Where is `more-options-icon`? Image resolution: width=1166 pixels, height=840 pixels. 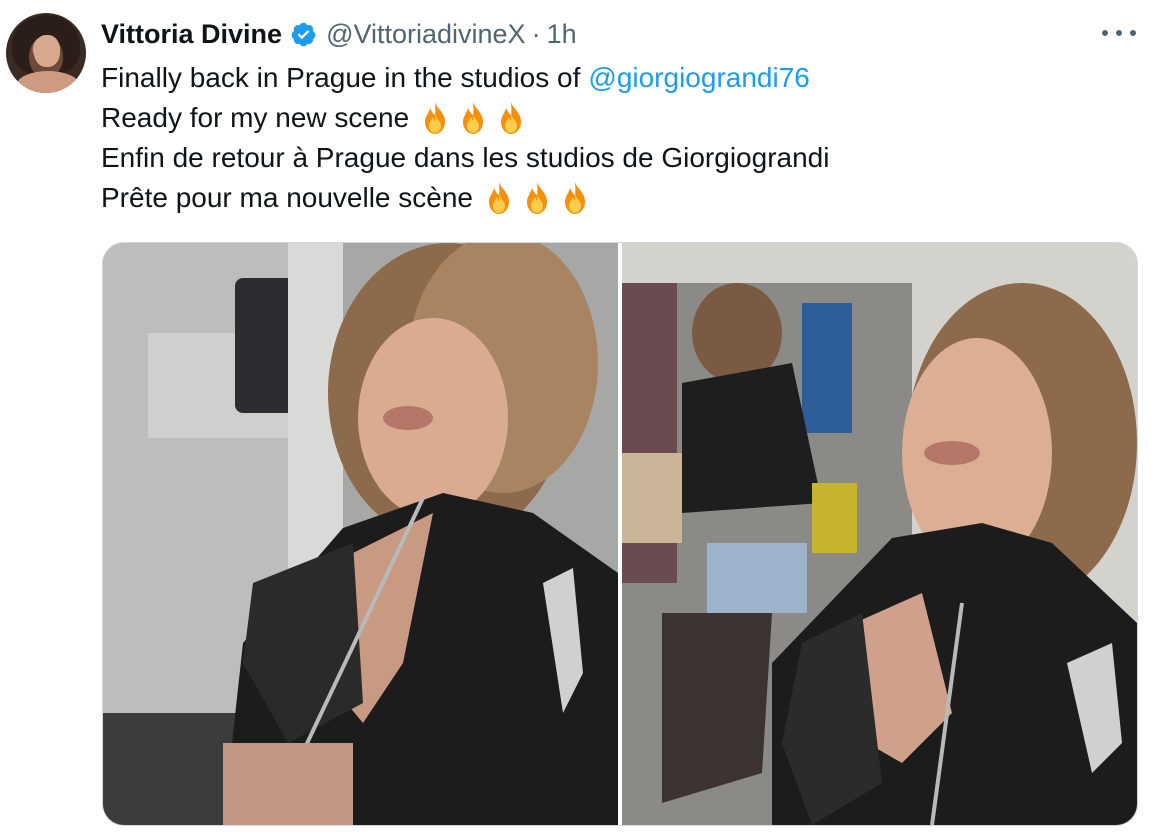 more-options-icon is located at coordinates (1119, 33).